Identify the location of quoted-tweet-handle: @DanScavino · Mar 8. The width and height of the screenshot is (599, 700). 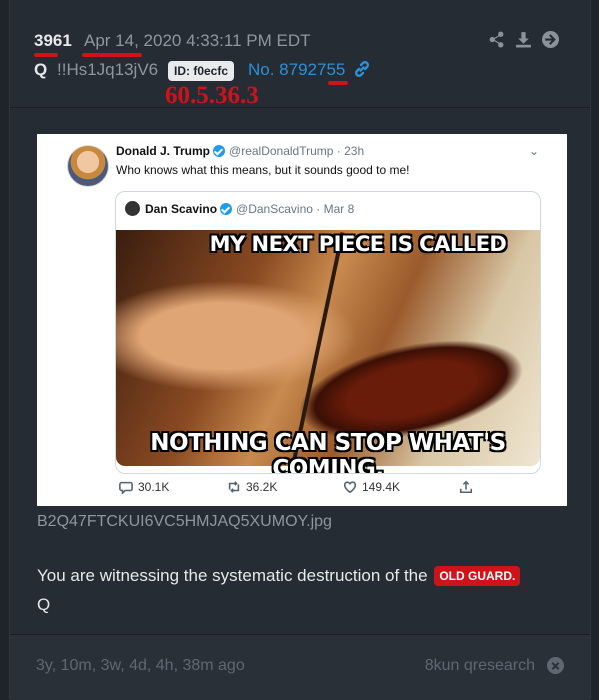
(295, 209).